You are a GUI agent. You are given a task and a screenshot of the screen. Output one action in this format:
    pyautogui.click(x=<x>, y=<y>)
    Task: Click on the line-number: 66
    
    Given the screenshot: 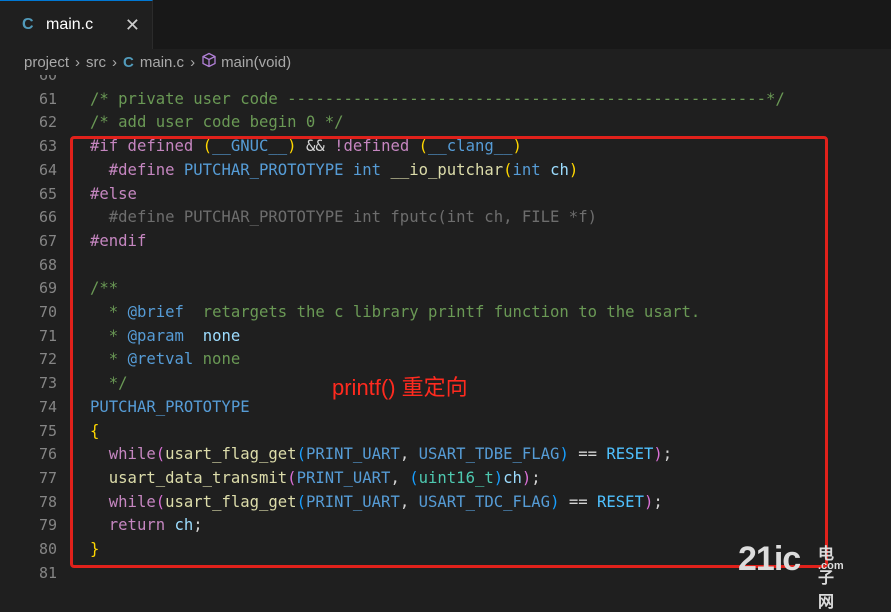 What is the action you would take?
    pyautogui.click(x=47, y=217)
    